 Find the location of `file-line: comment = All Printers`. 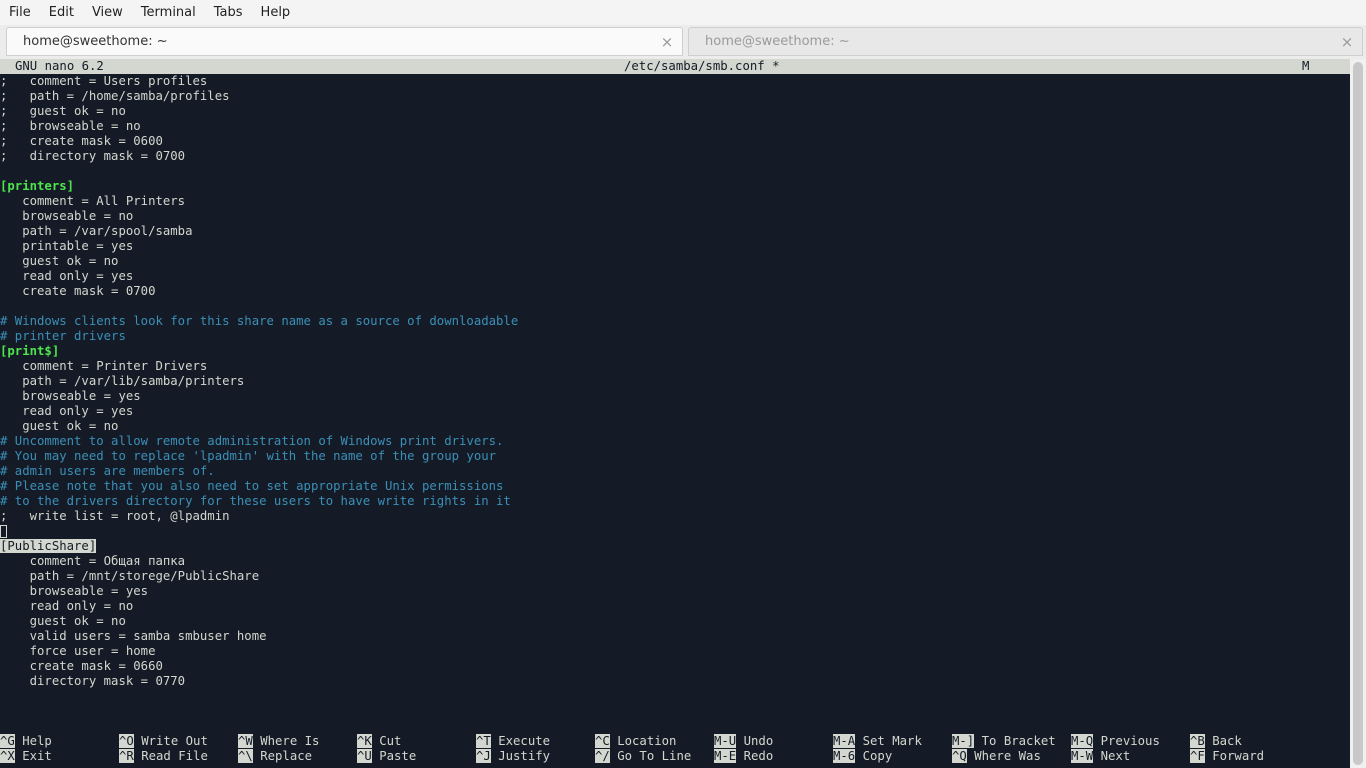

file-line: comment = All Printers is located at coordinates (93, 201).